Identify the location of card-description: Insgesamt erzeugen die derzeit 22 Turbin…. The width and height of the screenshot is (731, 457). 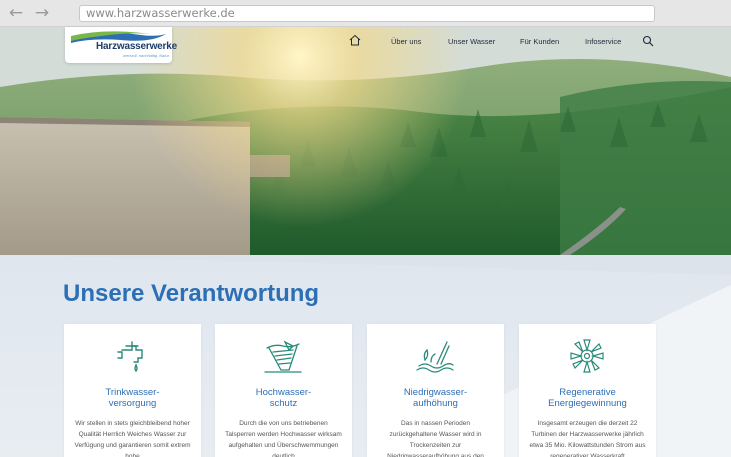
(587, 438).